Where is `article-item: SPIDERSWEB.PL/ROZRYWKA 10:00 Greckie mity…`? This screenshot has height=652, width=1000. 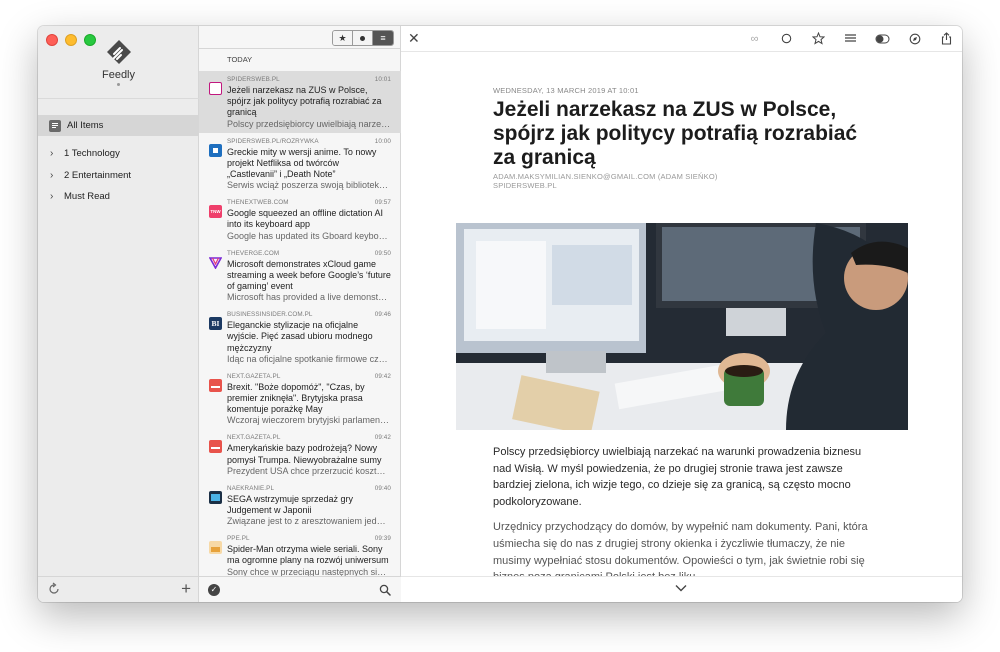
article-item: SPIDERSWEB.PL/ROZRYWKA 10:00 Greckie mity… is located at coordinates (300, 164).